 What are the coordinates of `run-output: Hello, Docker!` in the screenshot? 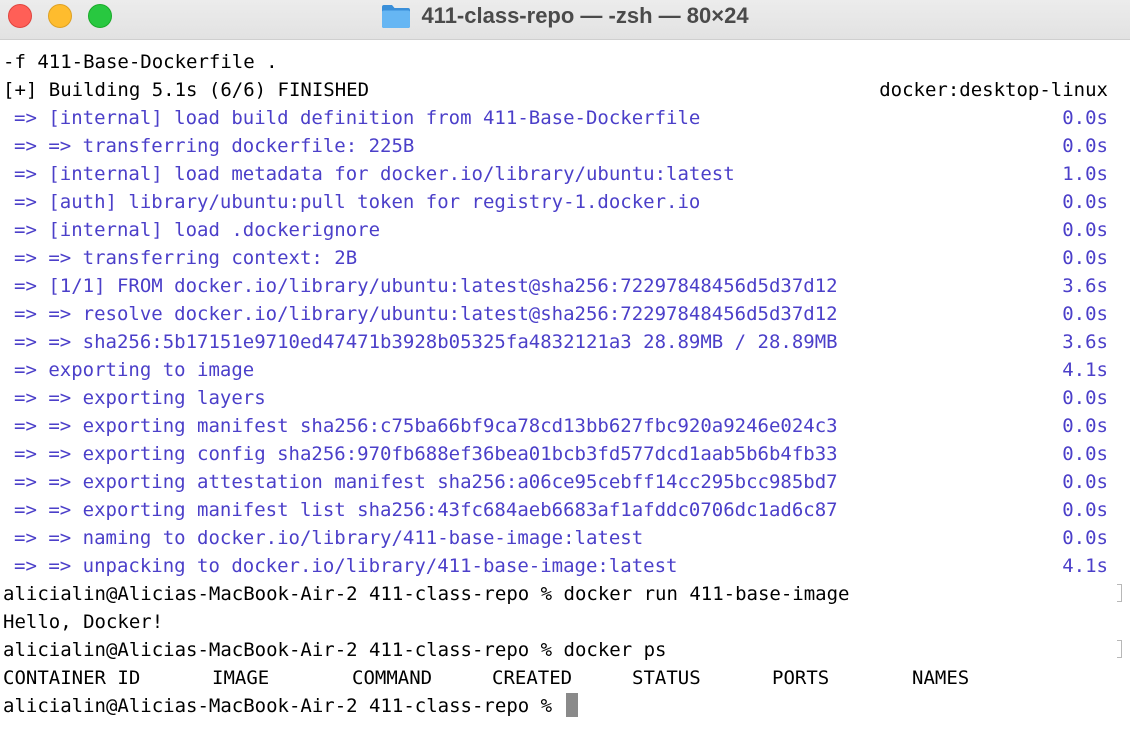 It's located at (83, 622).